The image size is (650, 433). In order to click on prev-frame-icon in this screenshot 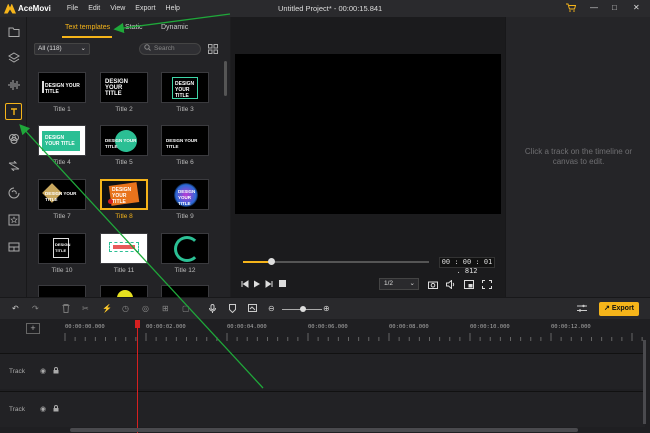, I will do `click(245, 285)`.